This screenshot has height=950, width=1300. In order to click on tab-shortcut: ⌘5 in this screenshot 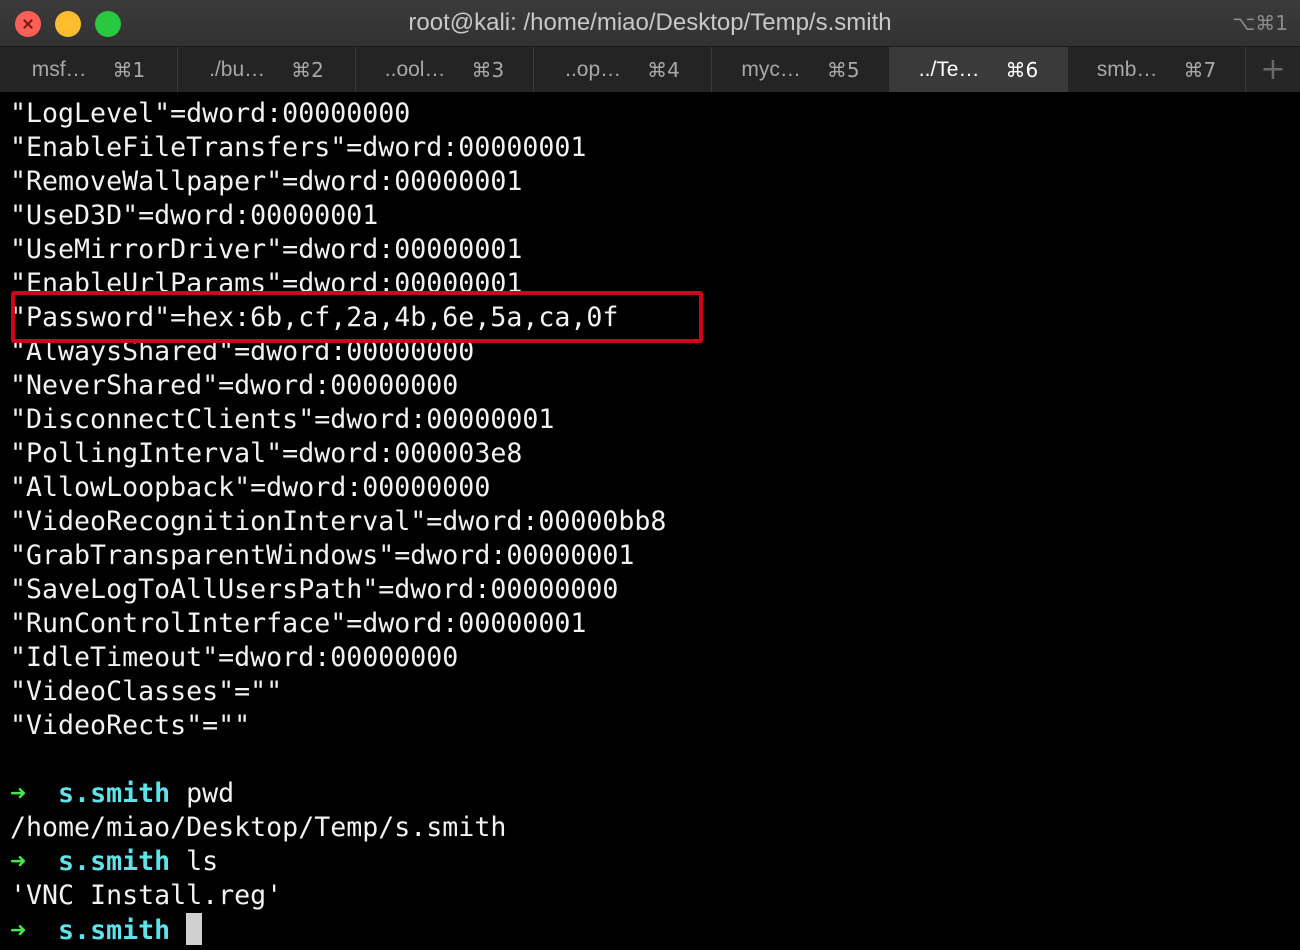, I will do `click(843, 69)`.